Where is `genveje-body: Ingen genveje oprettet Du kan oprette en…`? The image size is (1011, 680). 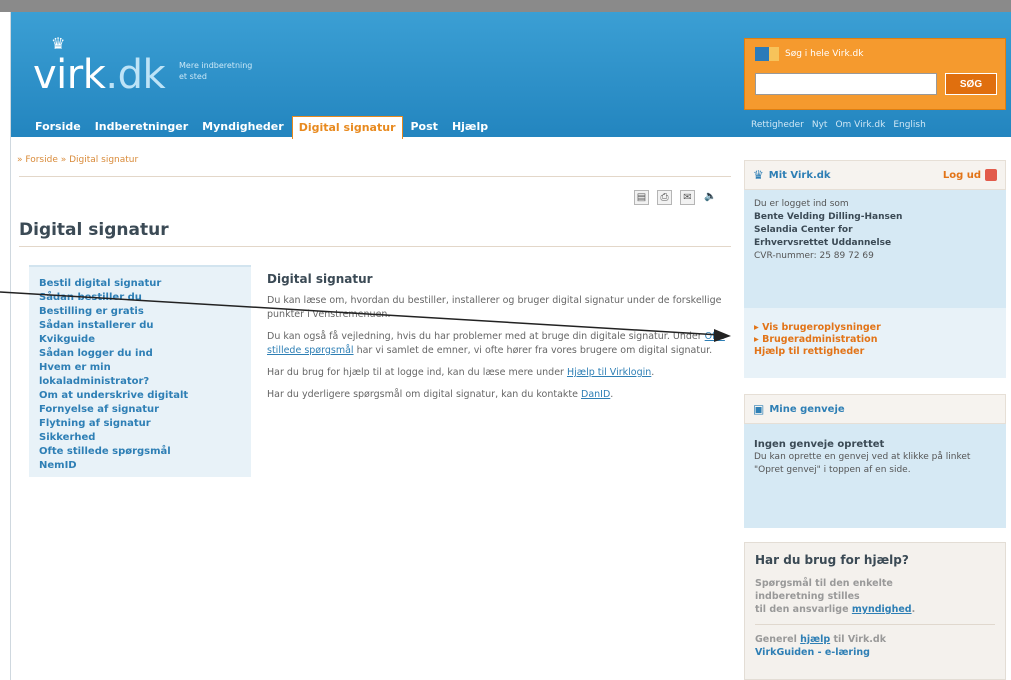
genveje-body: Ingen genveje oprettet Du kan oprette en… is located at coordinates (875, 476).